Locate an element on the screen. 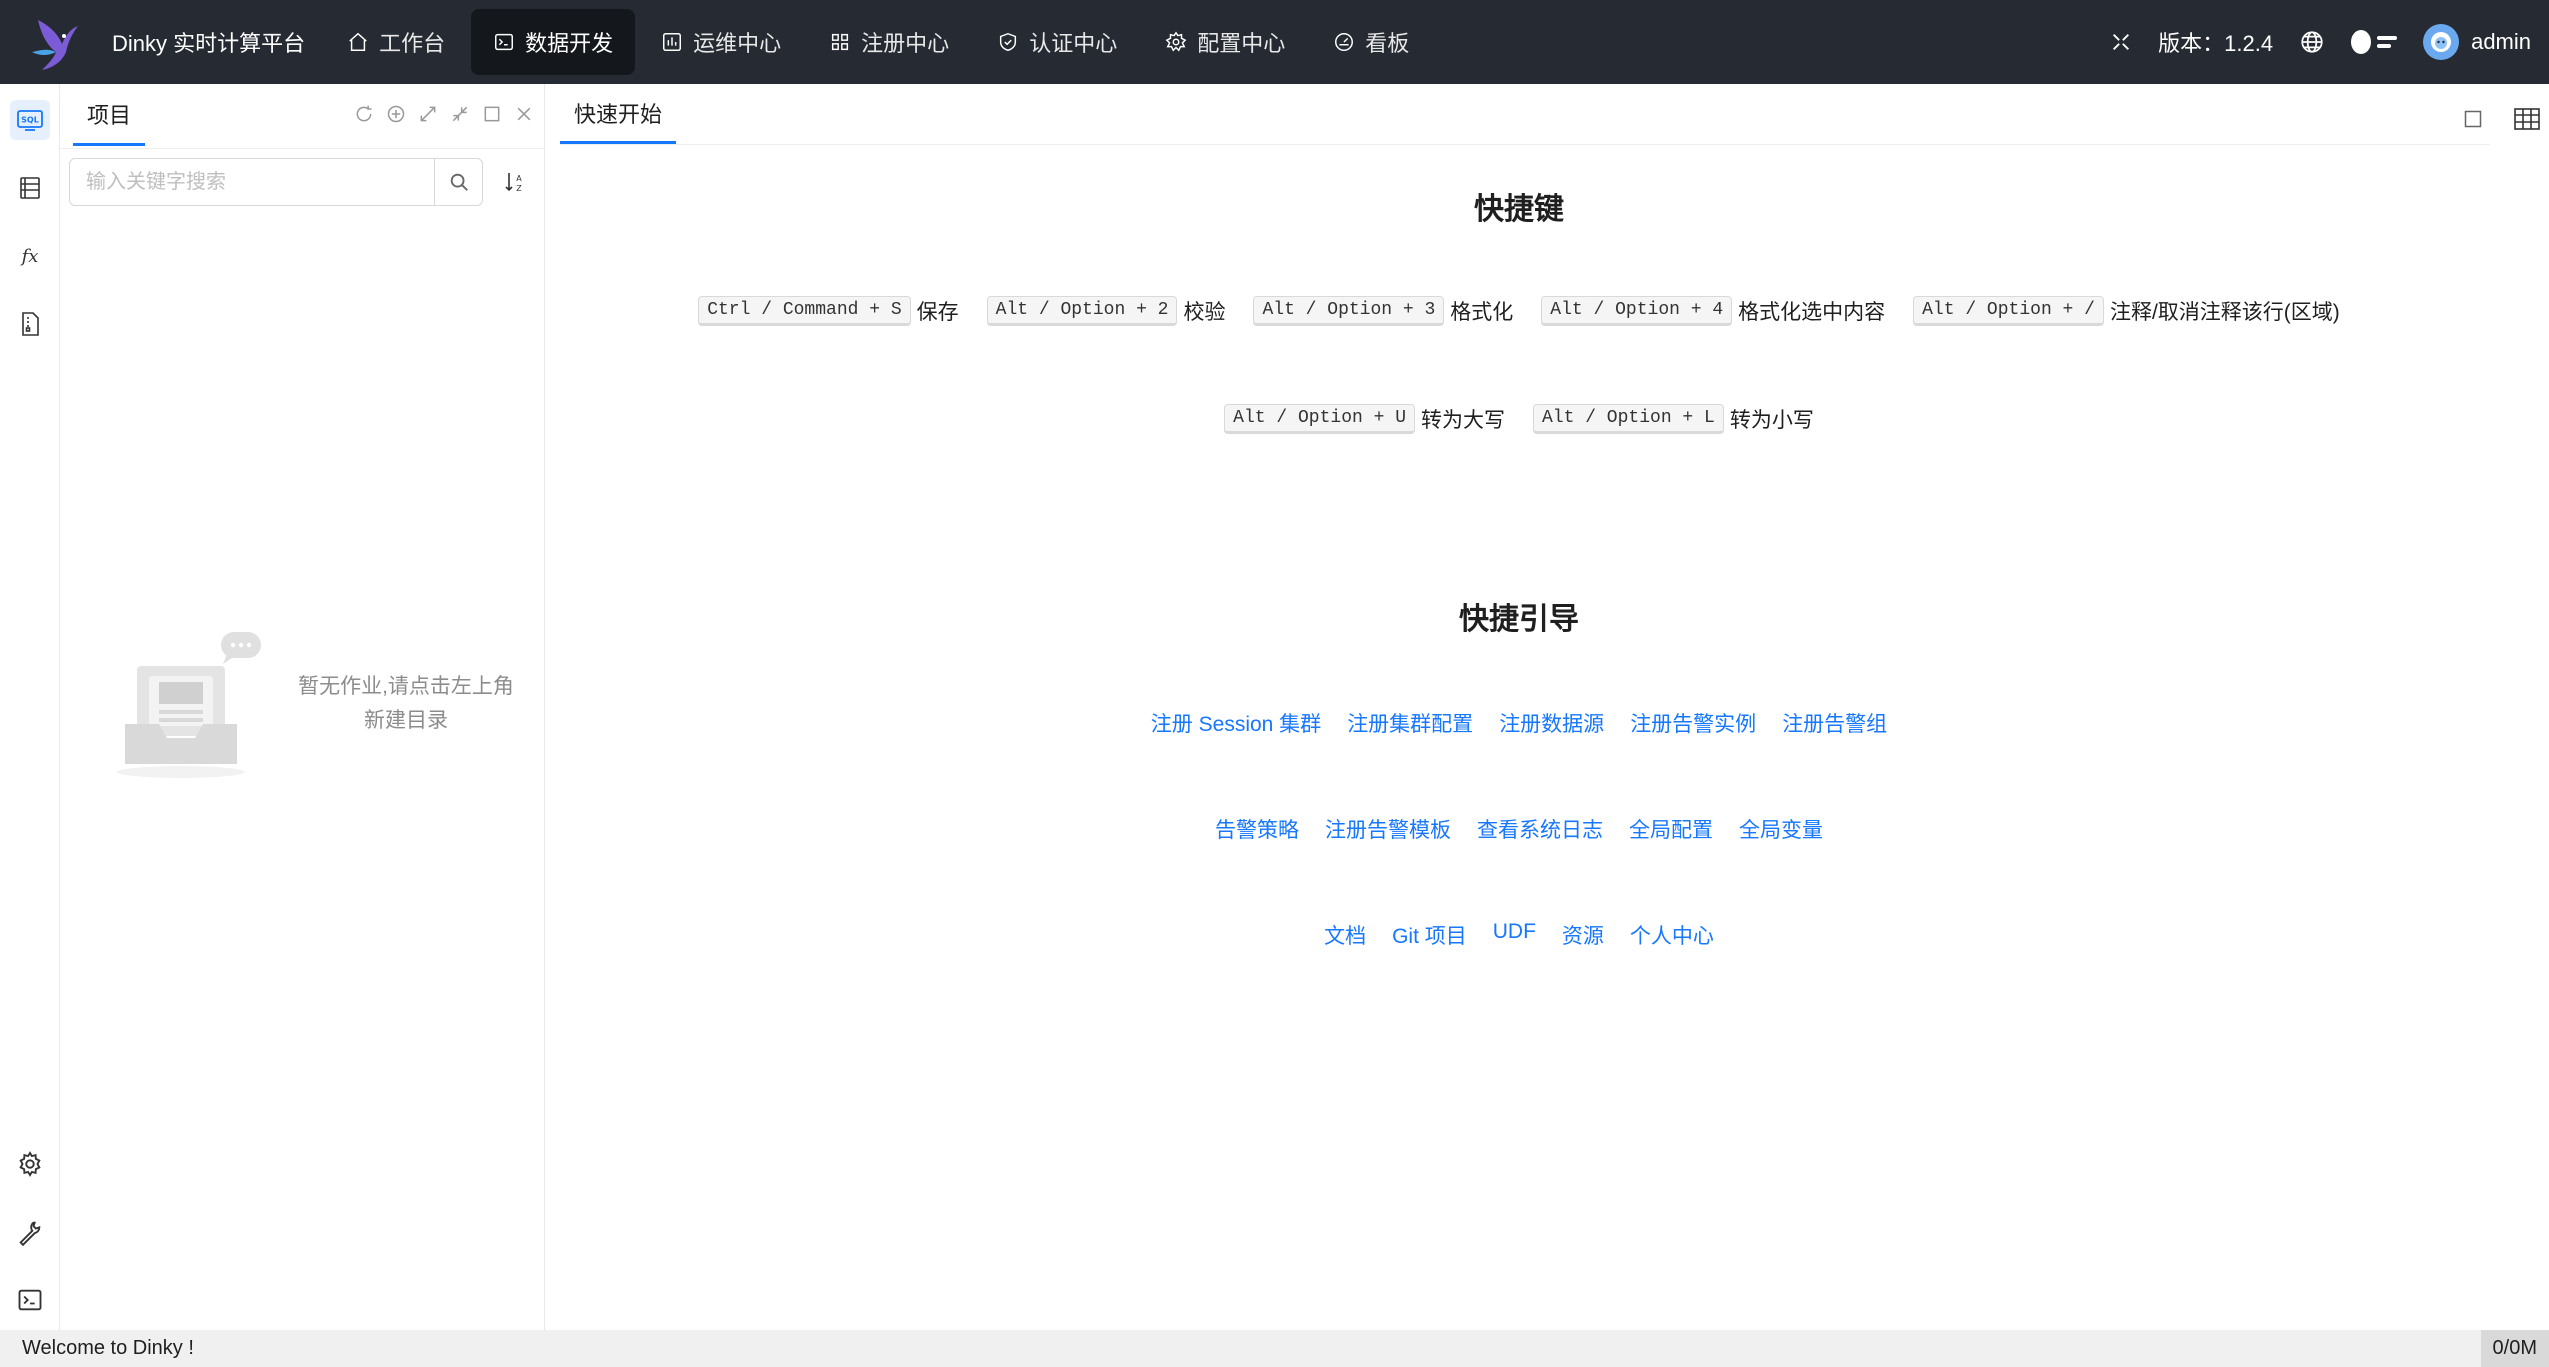 The width and height of the screenshot is (2549, 1367). refresh-icon is located at coordinates (364, 114).